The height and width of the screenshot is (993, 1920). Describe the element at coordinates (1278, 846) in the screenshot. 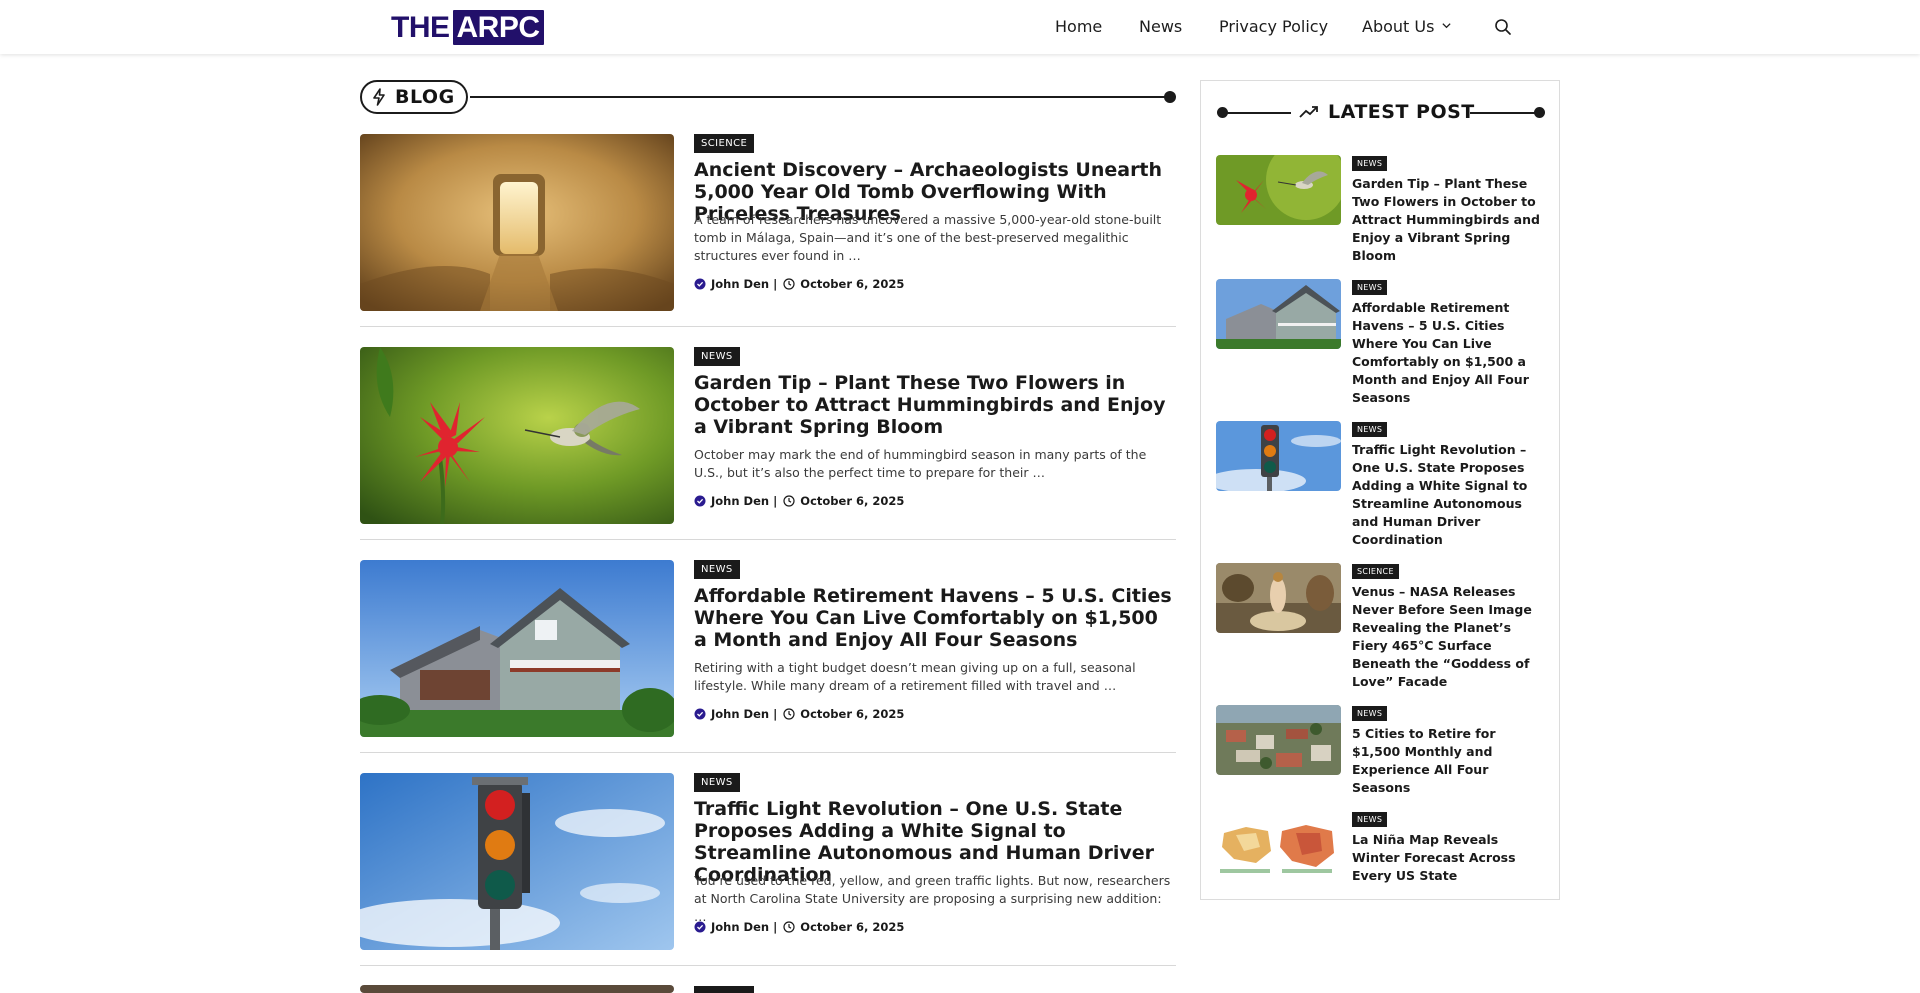

I see `post-thumbnail-weather-map` at that location.